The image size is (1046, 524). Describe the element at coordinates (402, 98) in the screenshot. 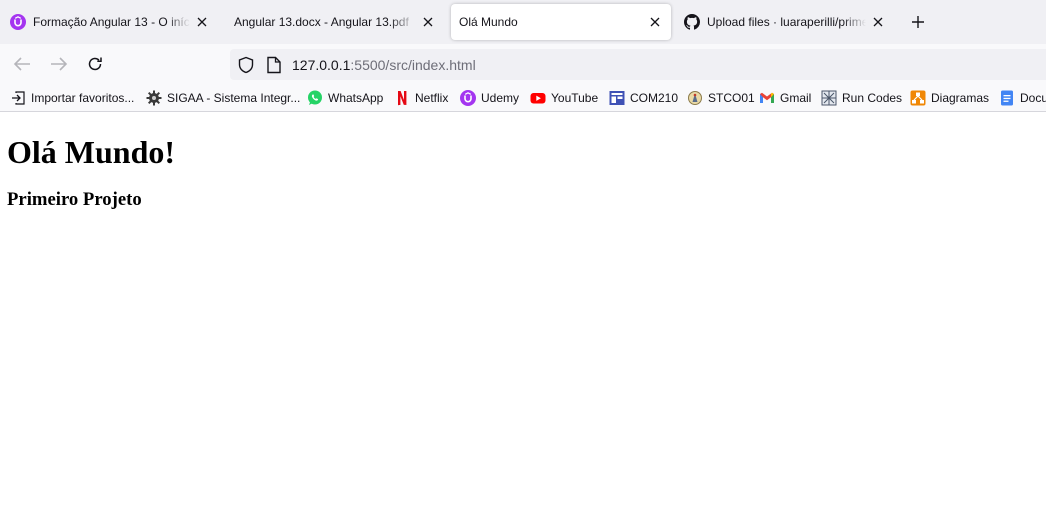

I see `netflix-icon` at that location.